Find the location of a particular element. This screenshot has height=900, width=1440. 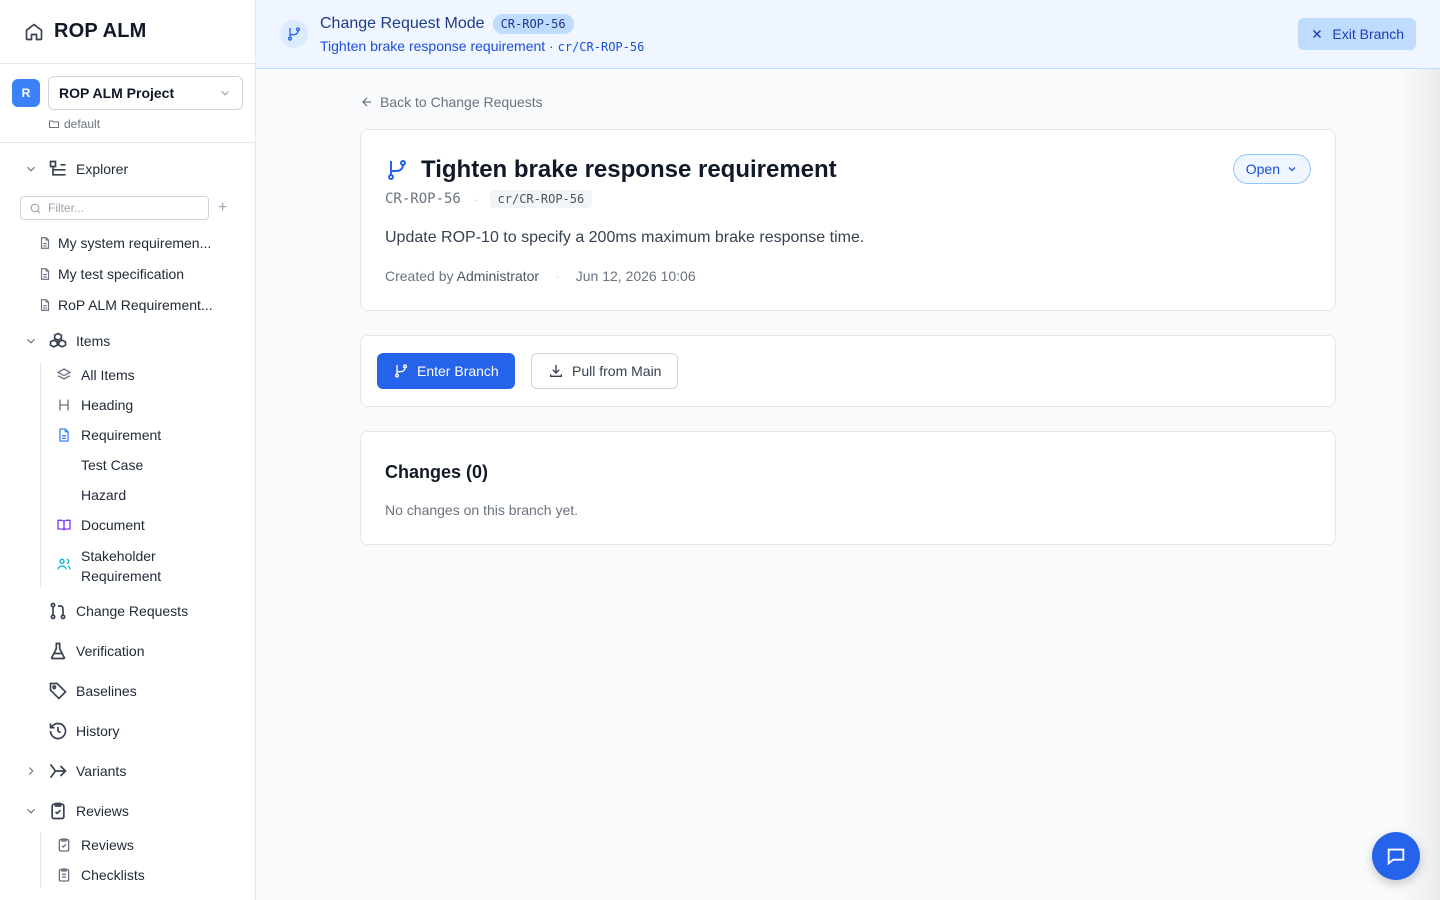

message-square-icon is located at coordinates (1396, 856).